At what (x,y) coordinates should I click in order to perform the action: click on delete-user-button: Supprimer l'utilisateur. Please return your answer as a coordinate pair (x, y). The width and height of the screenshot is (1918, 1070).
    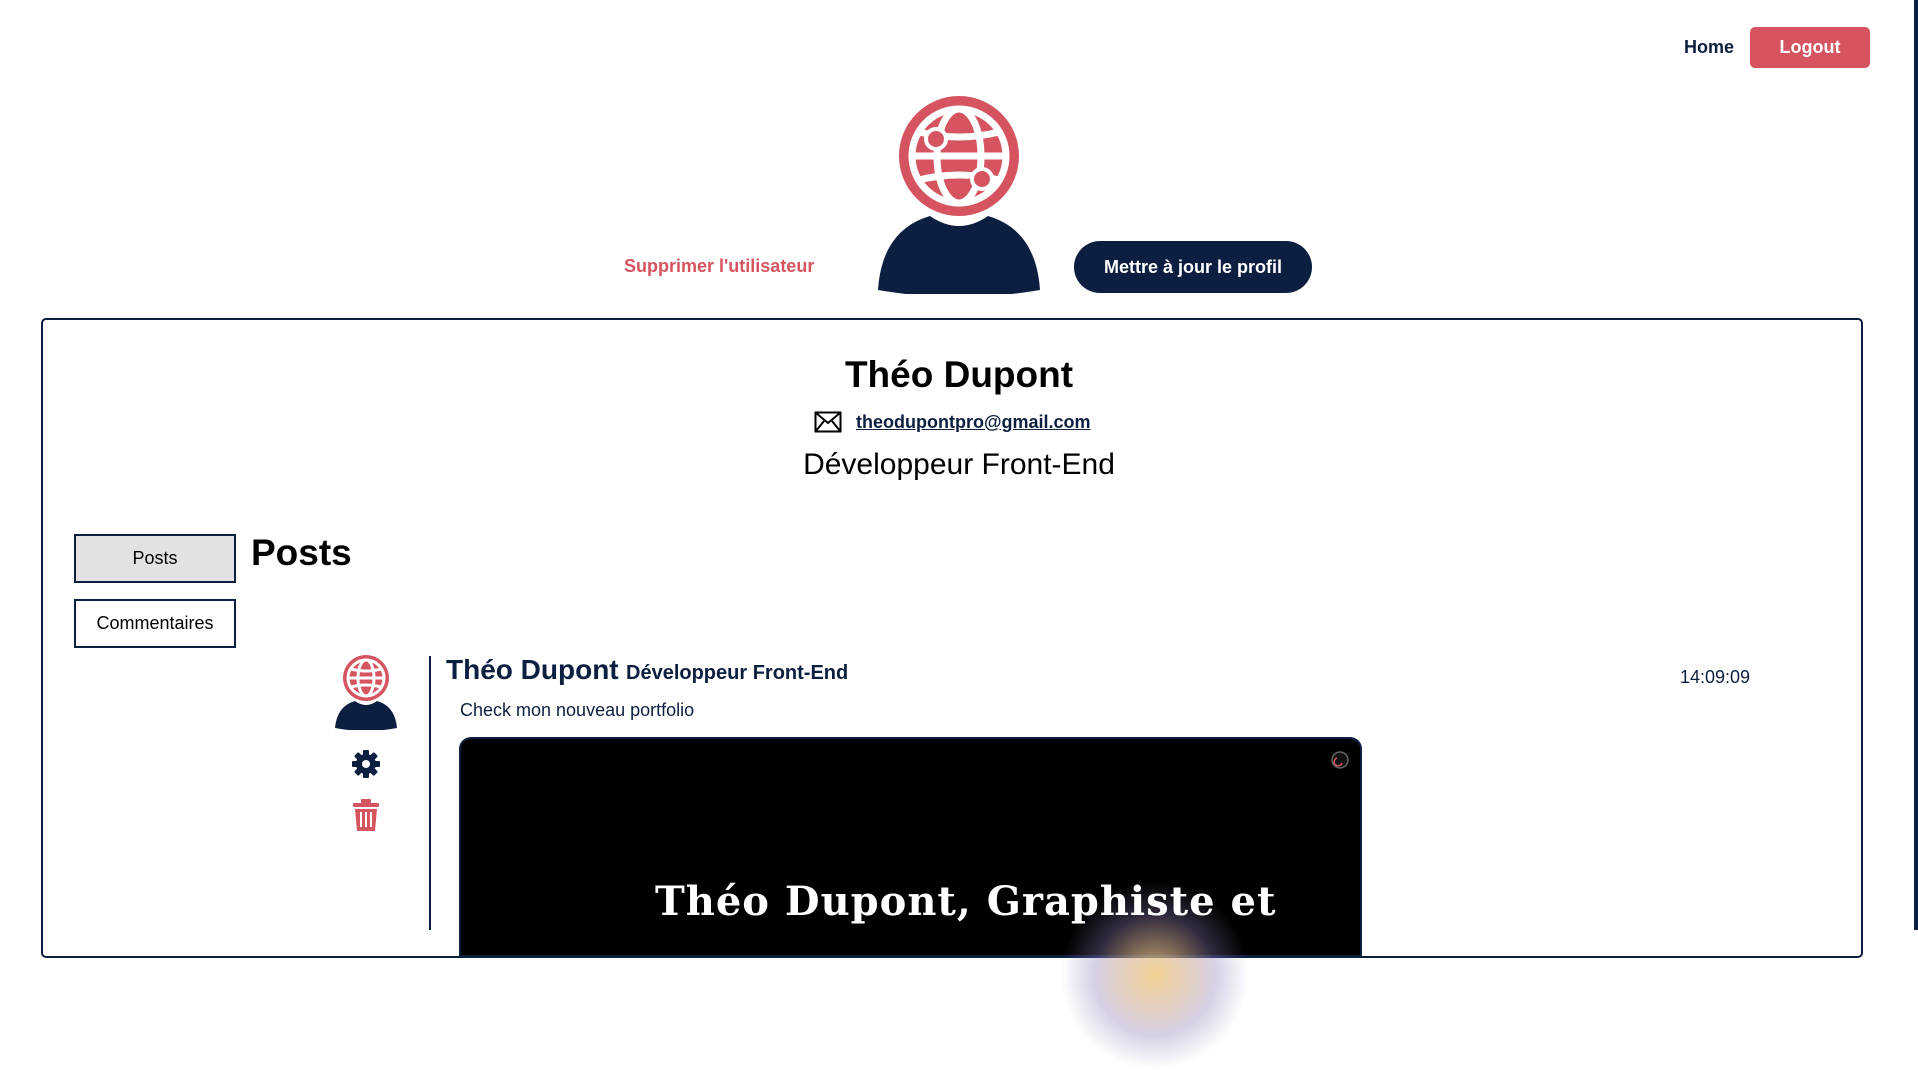
    Looking at the image, I should click on (719, 266).